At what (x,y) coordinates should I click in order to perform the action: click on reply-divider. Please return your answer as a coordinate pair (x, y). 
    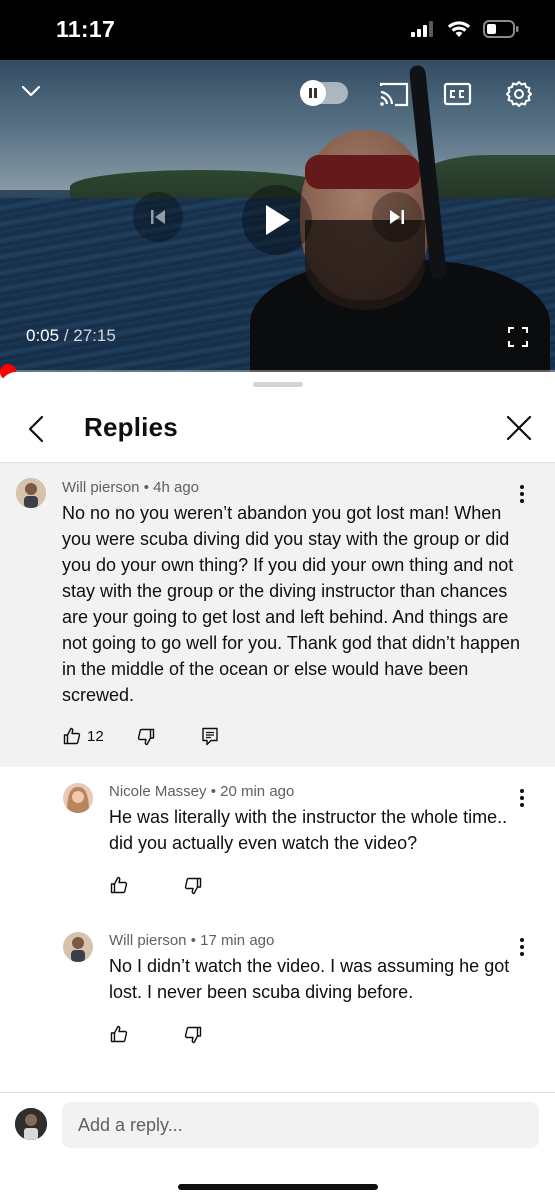
    Looking at the image, I should click on (277, 1092).